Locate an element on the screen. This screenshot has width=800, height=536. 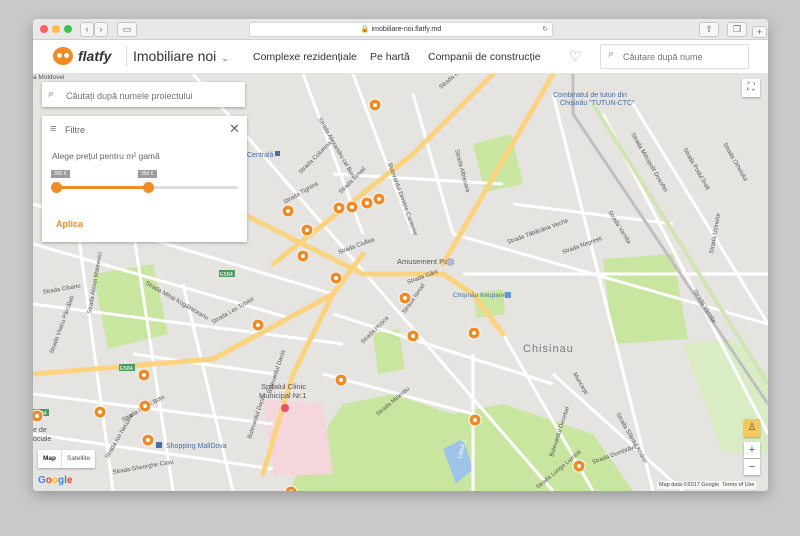
poi-label: Combinatul de tutun din is located at coordinates (590, 95).